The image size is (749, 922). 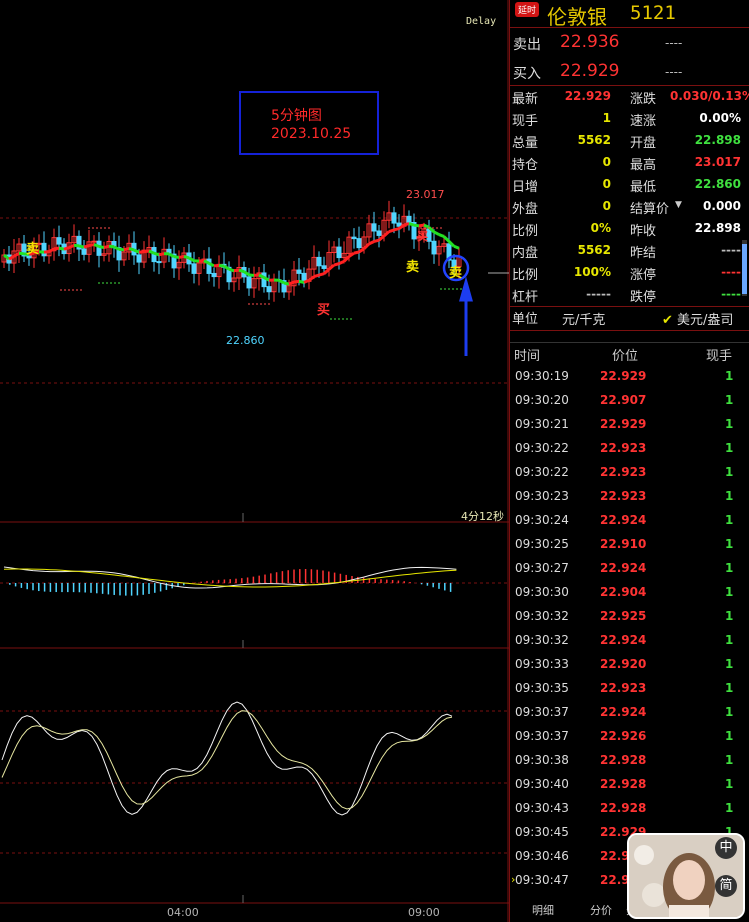 I want to click on buy-signal: 买, so click(x=324, y=310).